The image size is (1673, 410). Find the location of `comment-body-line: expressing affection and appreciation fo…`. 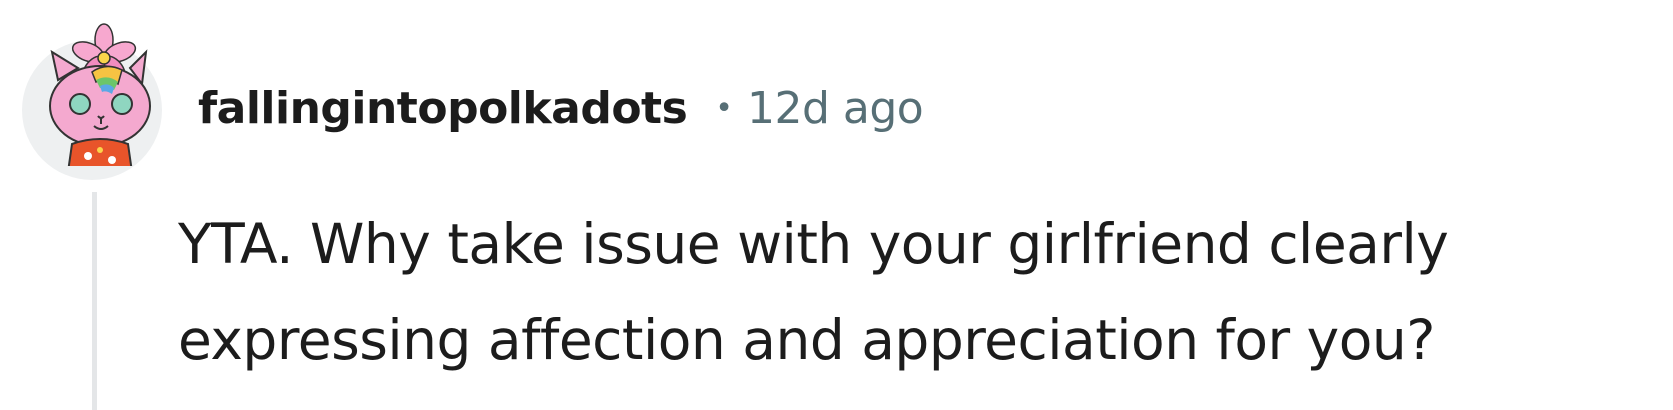

comment-body-line: expressing affection and appreciation fo… is located at coordinates (806, 340).